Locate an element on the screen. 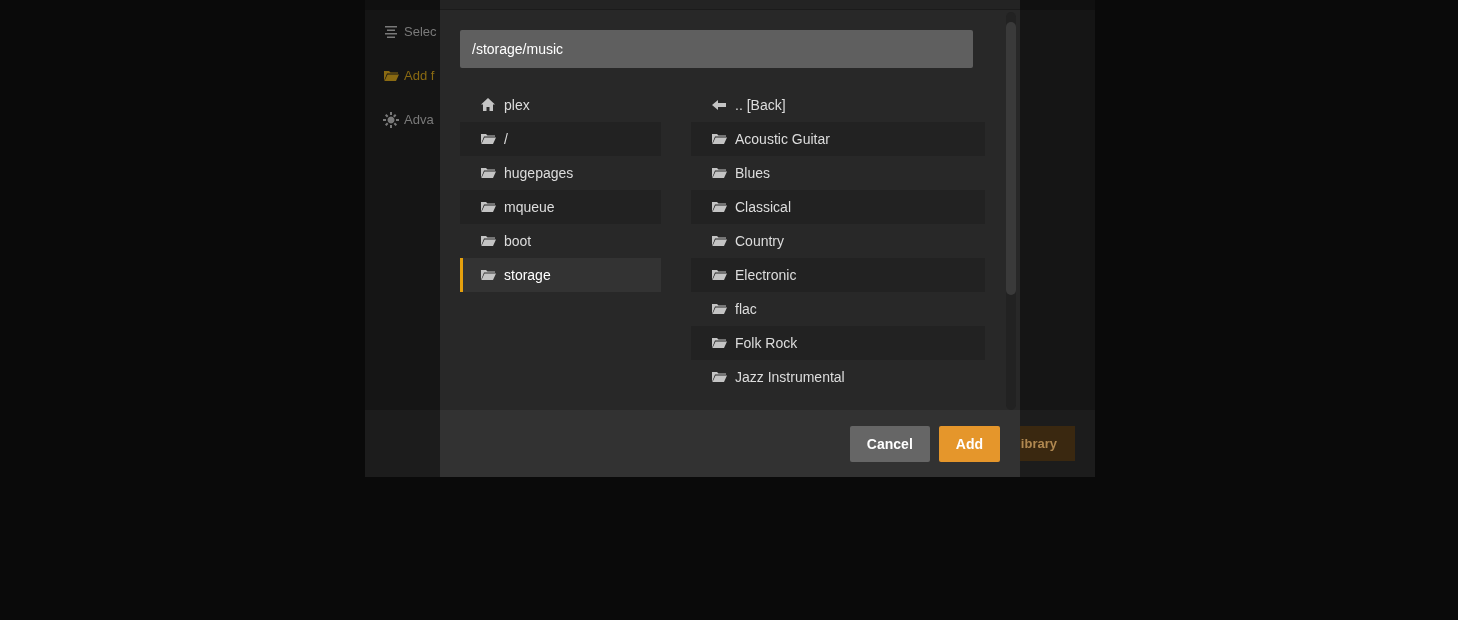  place-item: plex is located at coordinates (560, 105).